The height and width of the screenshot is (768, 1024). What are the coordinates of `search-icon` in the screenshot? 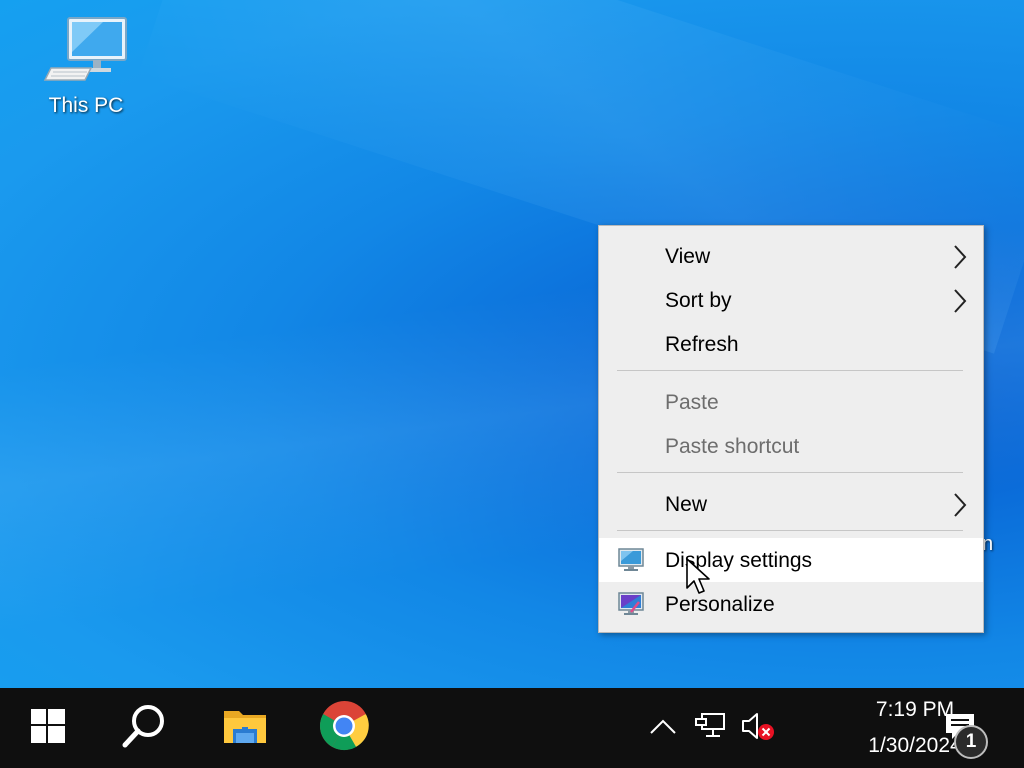 It's located at (144, 728).